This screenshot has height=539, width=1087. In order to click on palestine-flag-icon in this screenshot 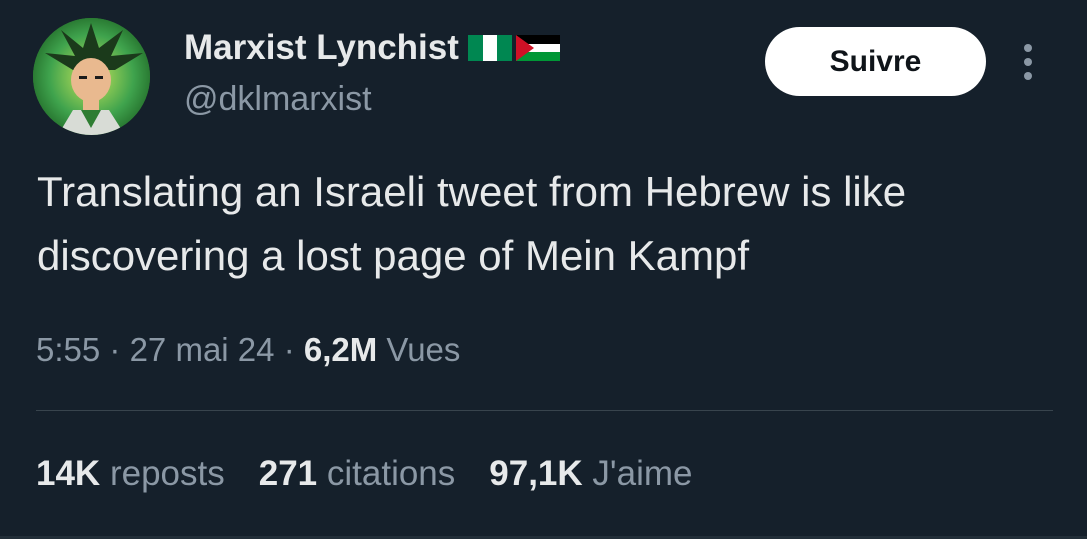, I will do `click(537, 48)`.